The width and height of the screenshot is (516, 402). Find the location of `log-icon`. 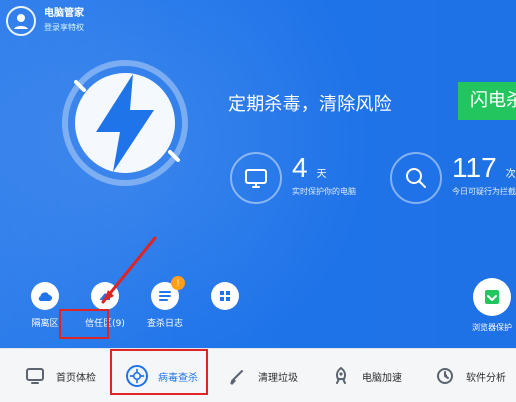

log-icon is located at coordinates (165, 296).